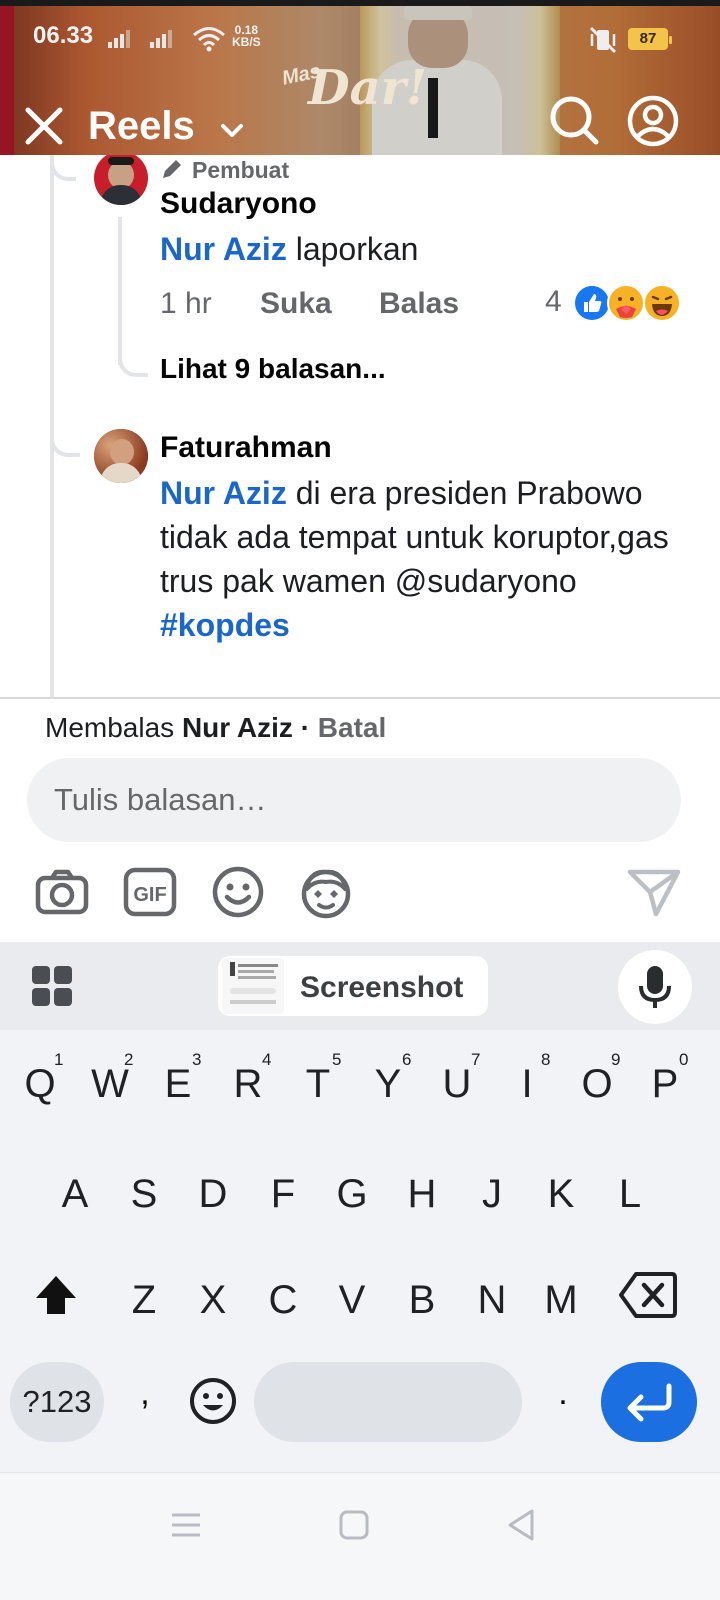 The image size is (720, 1600). What do you see at coordinates (238, 204) in the screenshot?
I see `comment-author: Sudaryono` at bounding box center [238, 204].